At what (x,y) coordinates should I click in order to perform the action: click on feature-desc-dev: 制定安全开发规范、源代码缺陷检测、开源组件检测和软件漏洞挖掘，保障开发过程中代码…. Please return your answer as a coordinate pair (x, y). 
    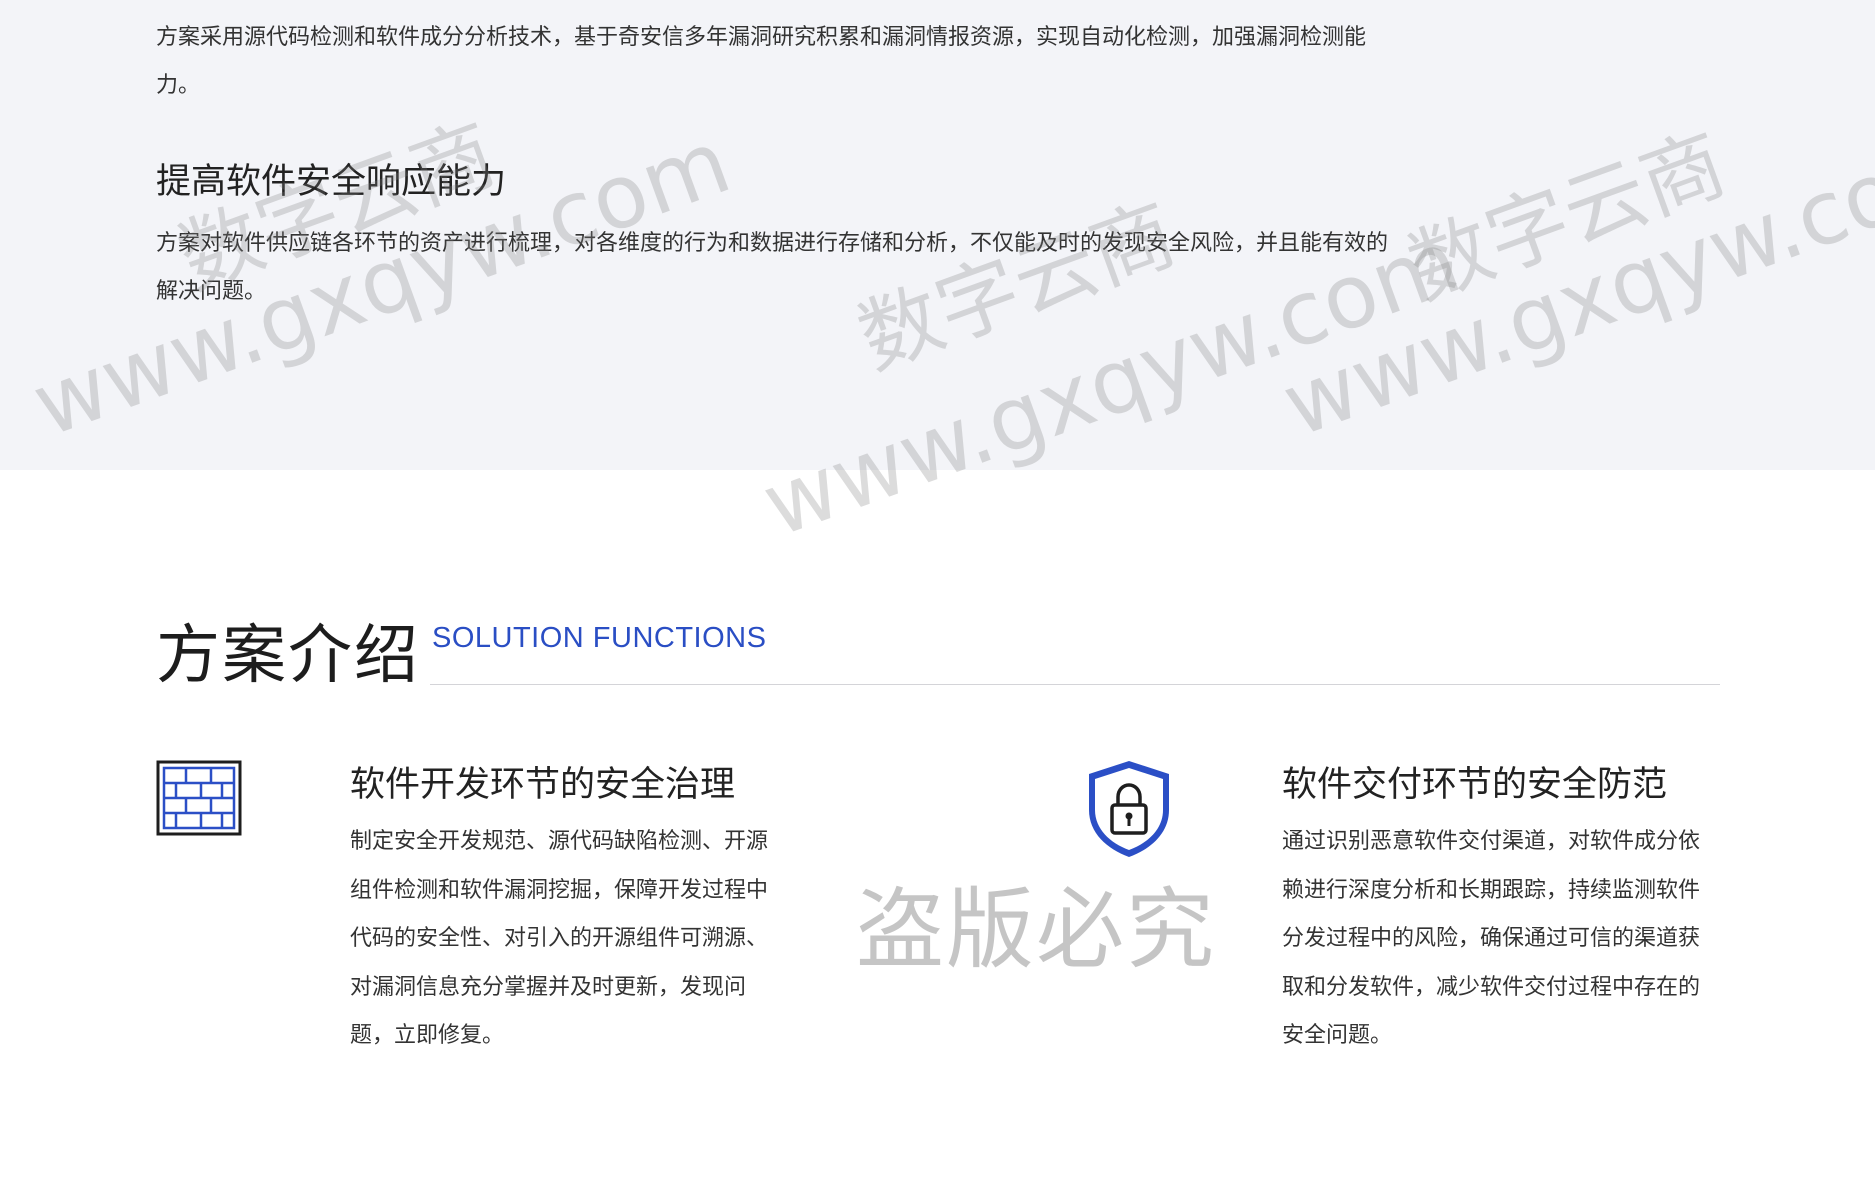
    Looking at the image, I should click on (559, 938).